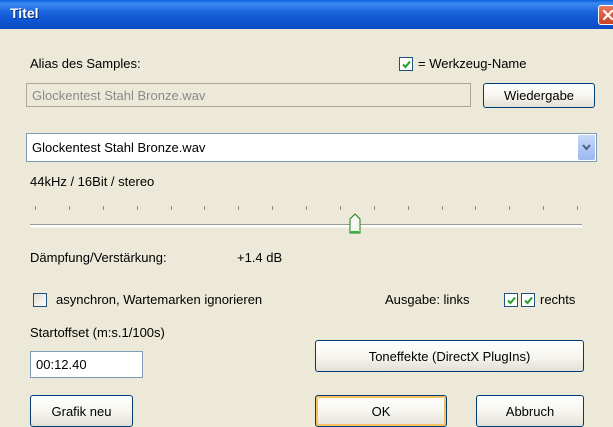 This screenshot has width=613, height=427. What do you see at coordinates (528, 300) in the screenshot?
I see `output-right-checkbox` at bounding box center [528, 300].